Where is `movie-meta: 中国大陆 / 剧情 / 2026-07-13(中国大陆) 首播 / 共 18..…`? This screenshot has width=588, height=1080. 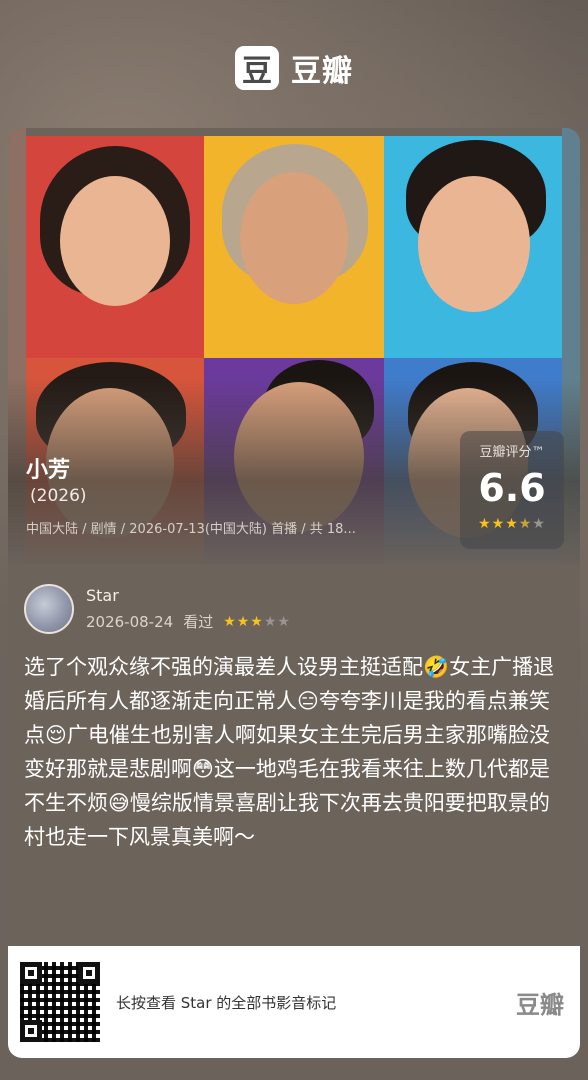 movie-meta: 中国大陆 / 剧情 / 2026-07-13(中国大陆) 首播 / 共 18..… is located at coordinates (191, 529).